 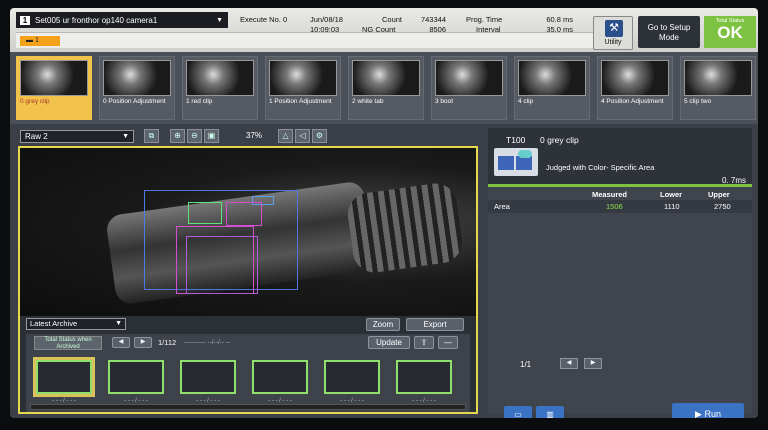 I want to click on position-reference-outline, so click(x=205, y=213).